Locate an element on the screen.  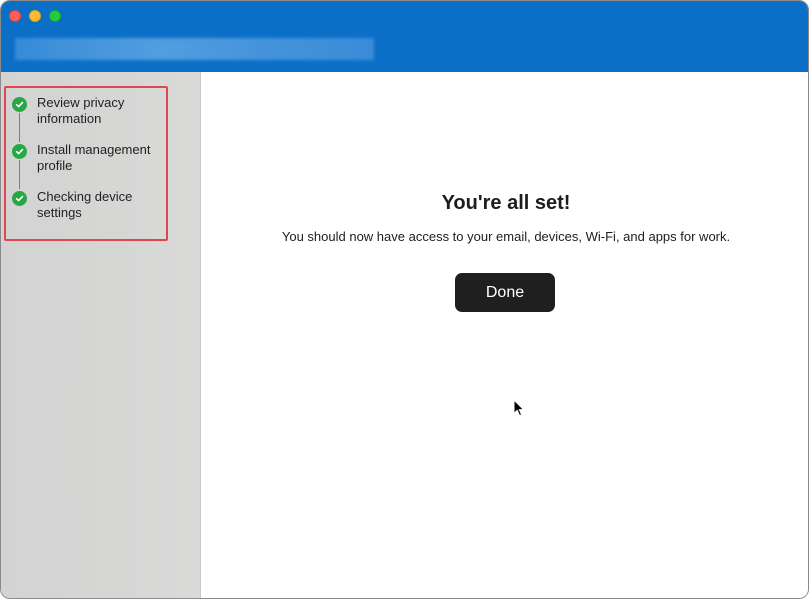
step-label: Checking device settings is located at coordinates (85, 204).